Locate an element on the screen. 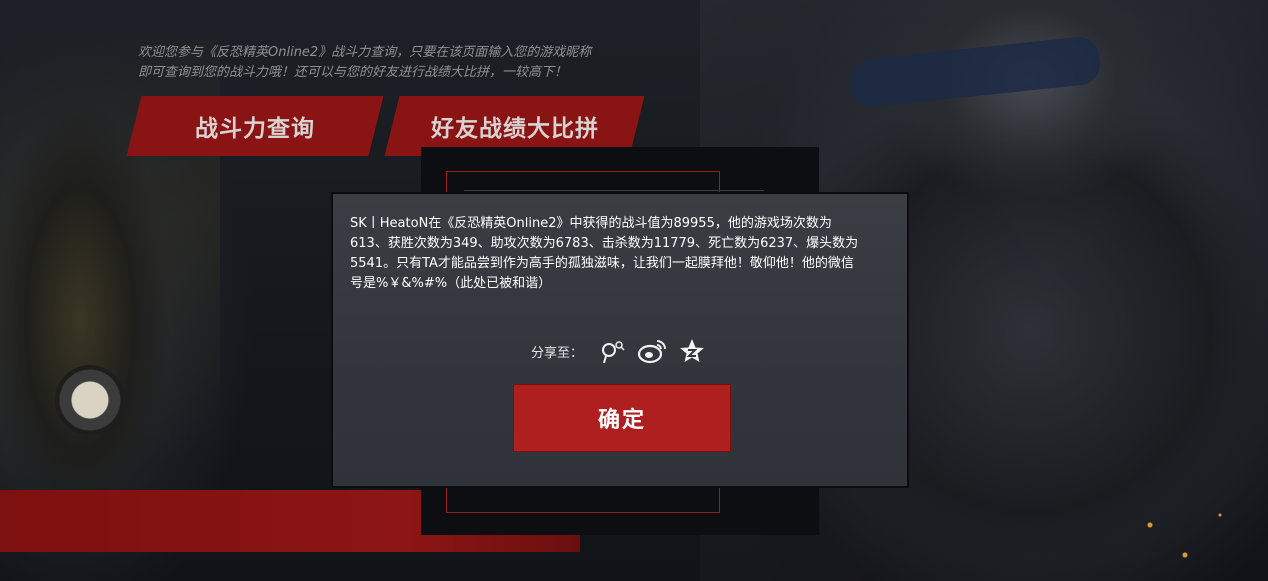  tab-power-query-label: 战斗力查询 is located at coordinates (255, 129).